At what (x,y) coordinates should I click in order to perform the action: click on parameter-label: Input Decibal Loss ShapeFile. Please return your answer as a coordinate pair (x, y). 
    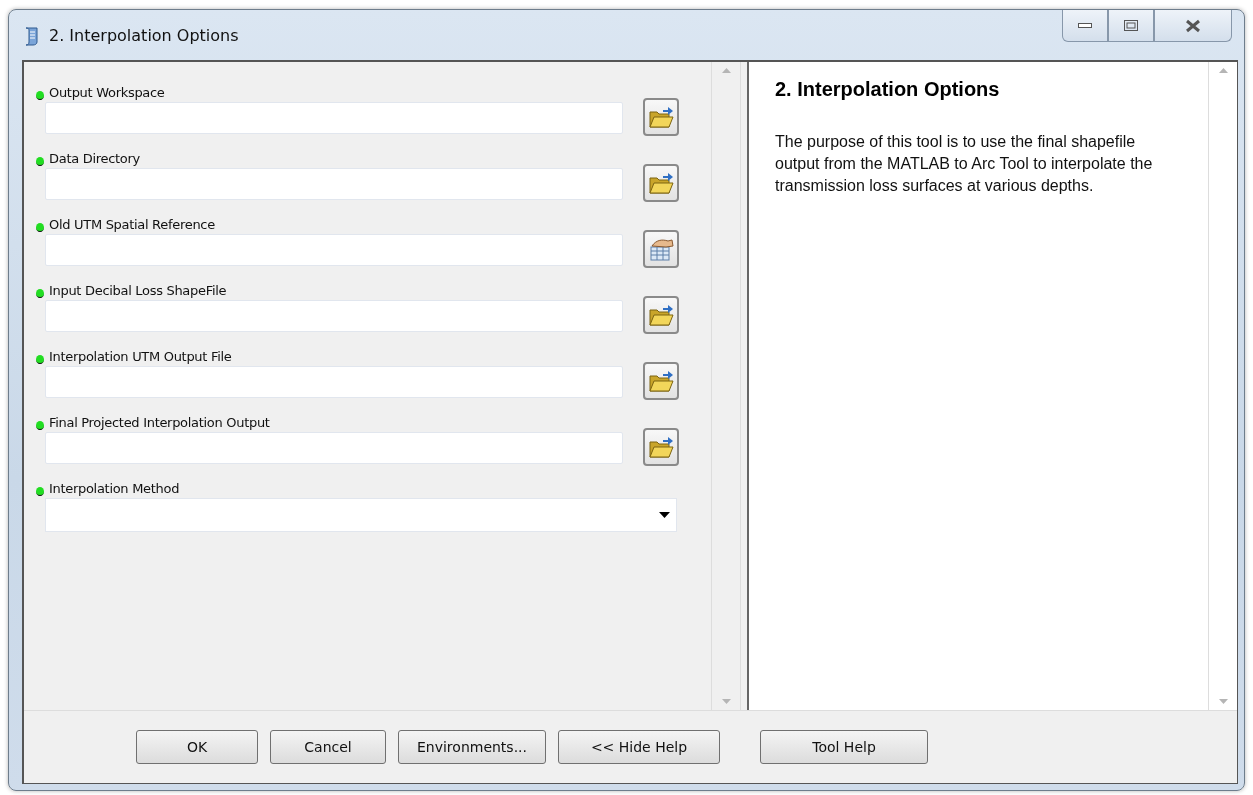
    Looking at the image, I should click on (138, 290).